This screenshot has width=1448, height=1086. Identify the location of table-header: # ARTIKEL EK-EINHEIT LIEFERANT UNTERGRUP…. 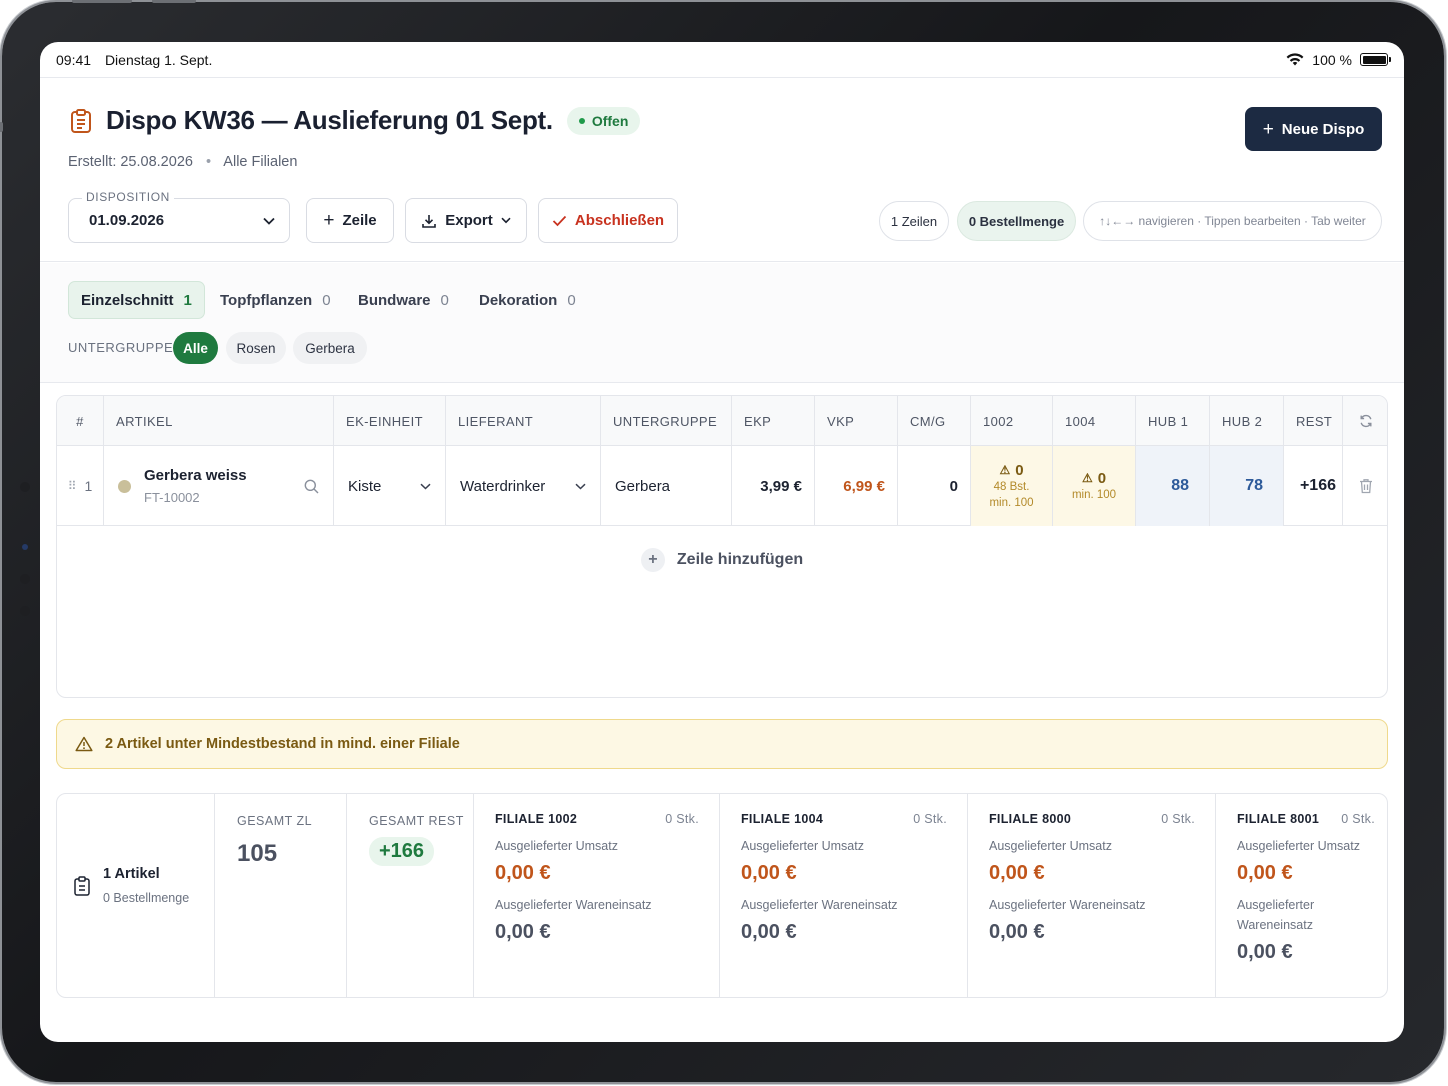
(722, 421).